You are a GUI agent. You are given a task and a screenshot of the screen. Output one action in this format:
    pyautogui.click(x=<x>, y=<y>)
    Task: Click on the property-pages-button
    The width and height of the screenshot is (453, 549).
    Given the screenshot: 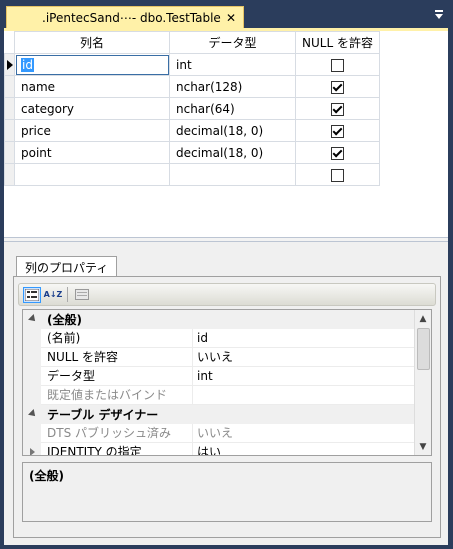 What is the action you would take?
    pyautogui.click(x=82, y=295)
    